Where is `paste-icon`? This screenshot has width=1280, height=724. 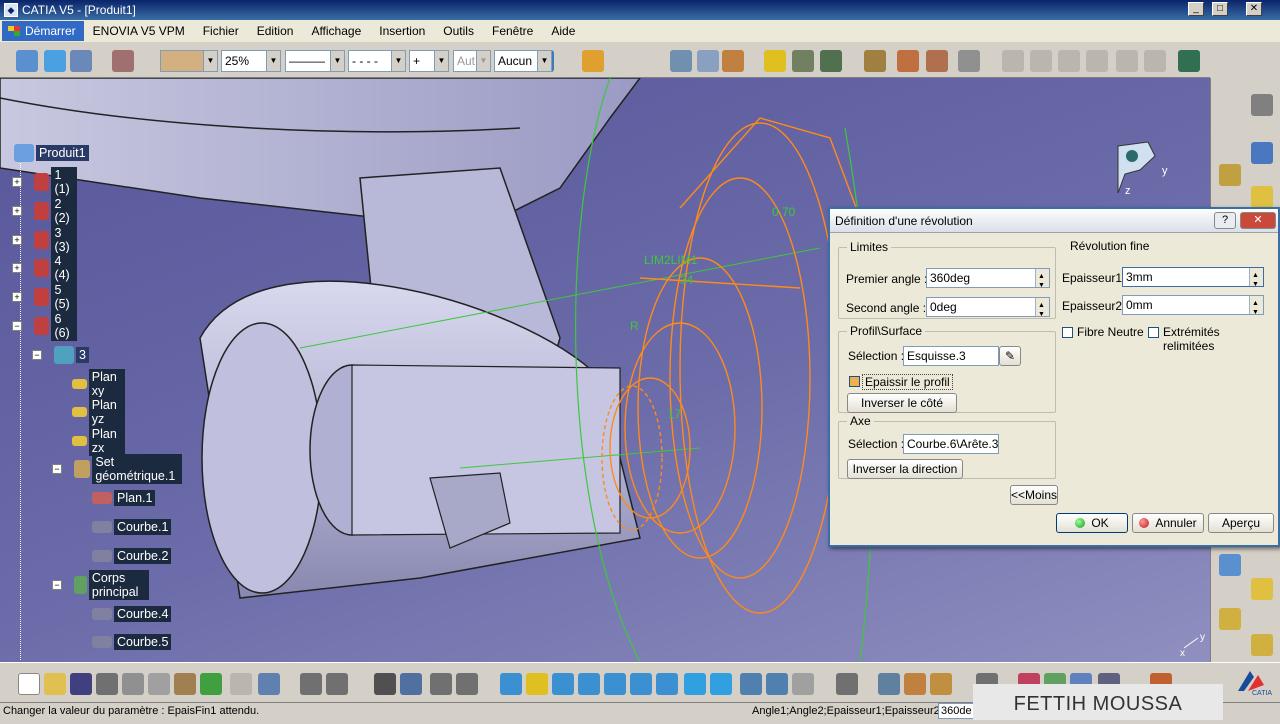
paste-icon is located at coordinates (185, 684).